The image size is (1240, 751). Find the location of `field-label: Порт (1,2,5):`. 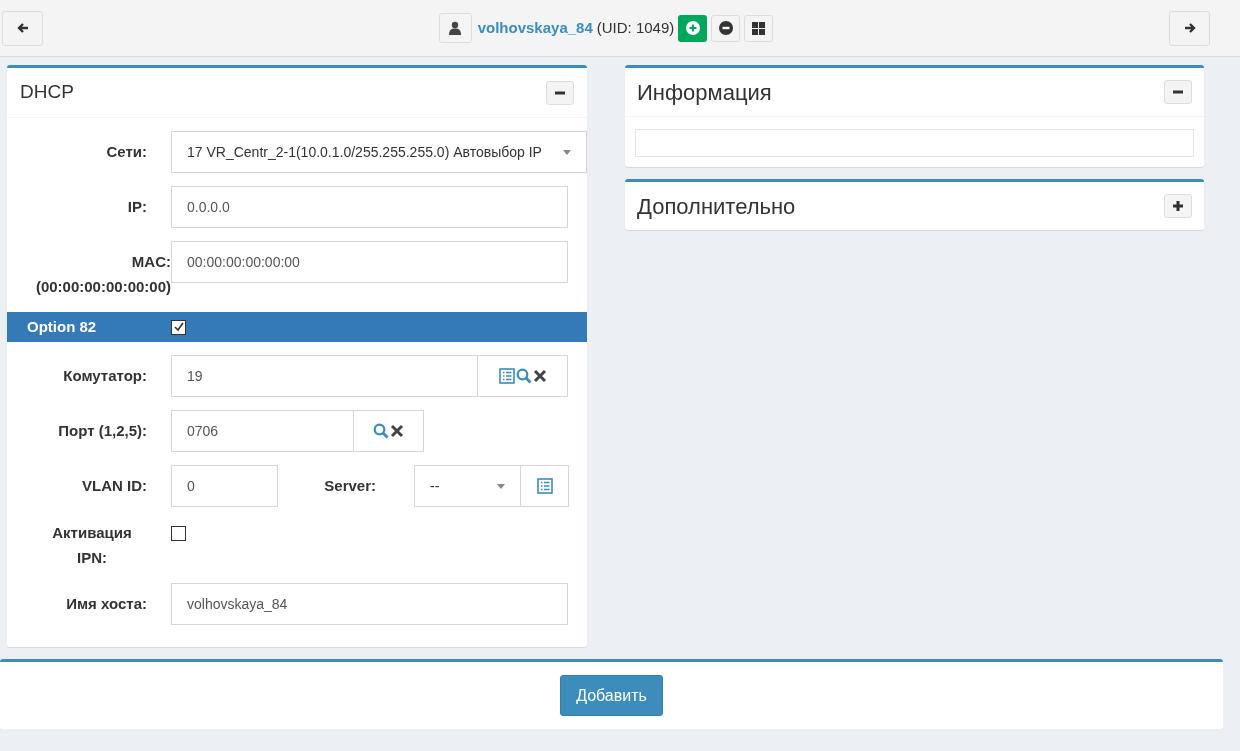

field-label: Порт (1,2,5): is located at coordinates (102, 430).